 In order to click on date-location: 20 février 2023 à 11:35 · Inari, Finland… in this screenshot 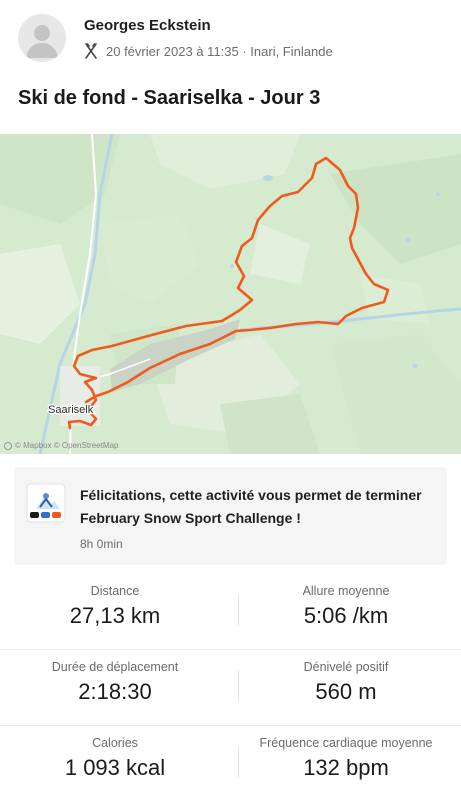, I will do `click(219, 51)`.